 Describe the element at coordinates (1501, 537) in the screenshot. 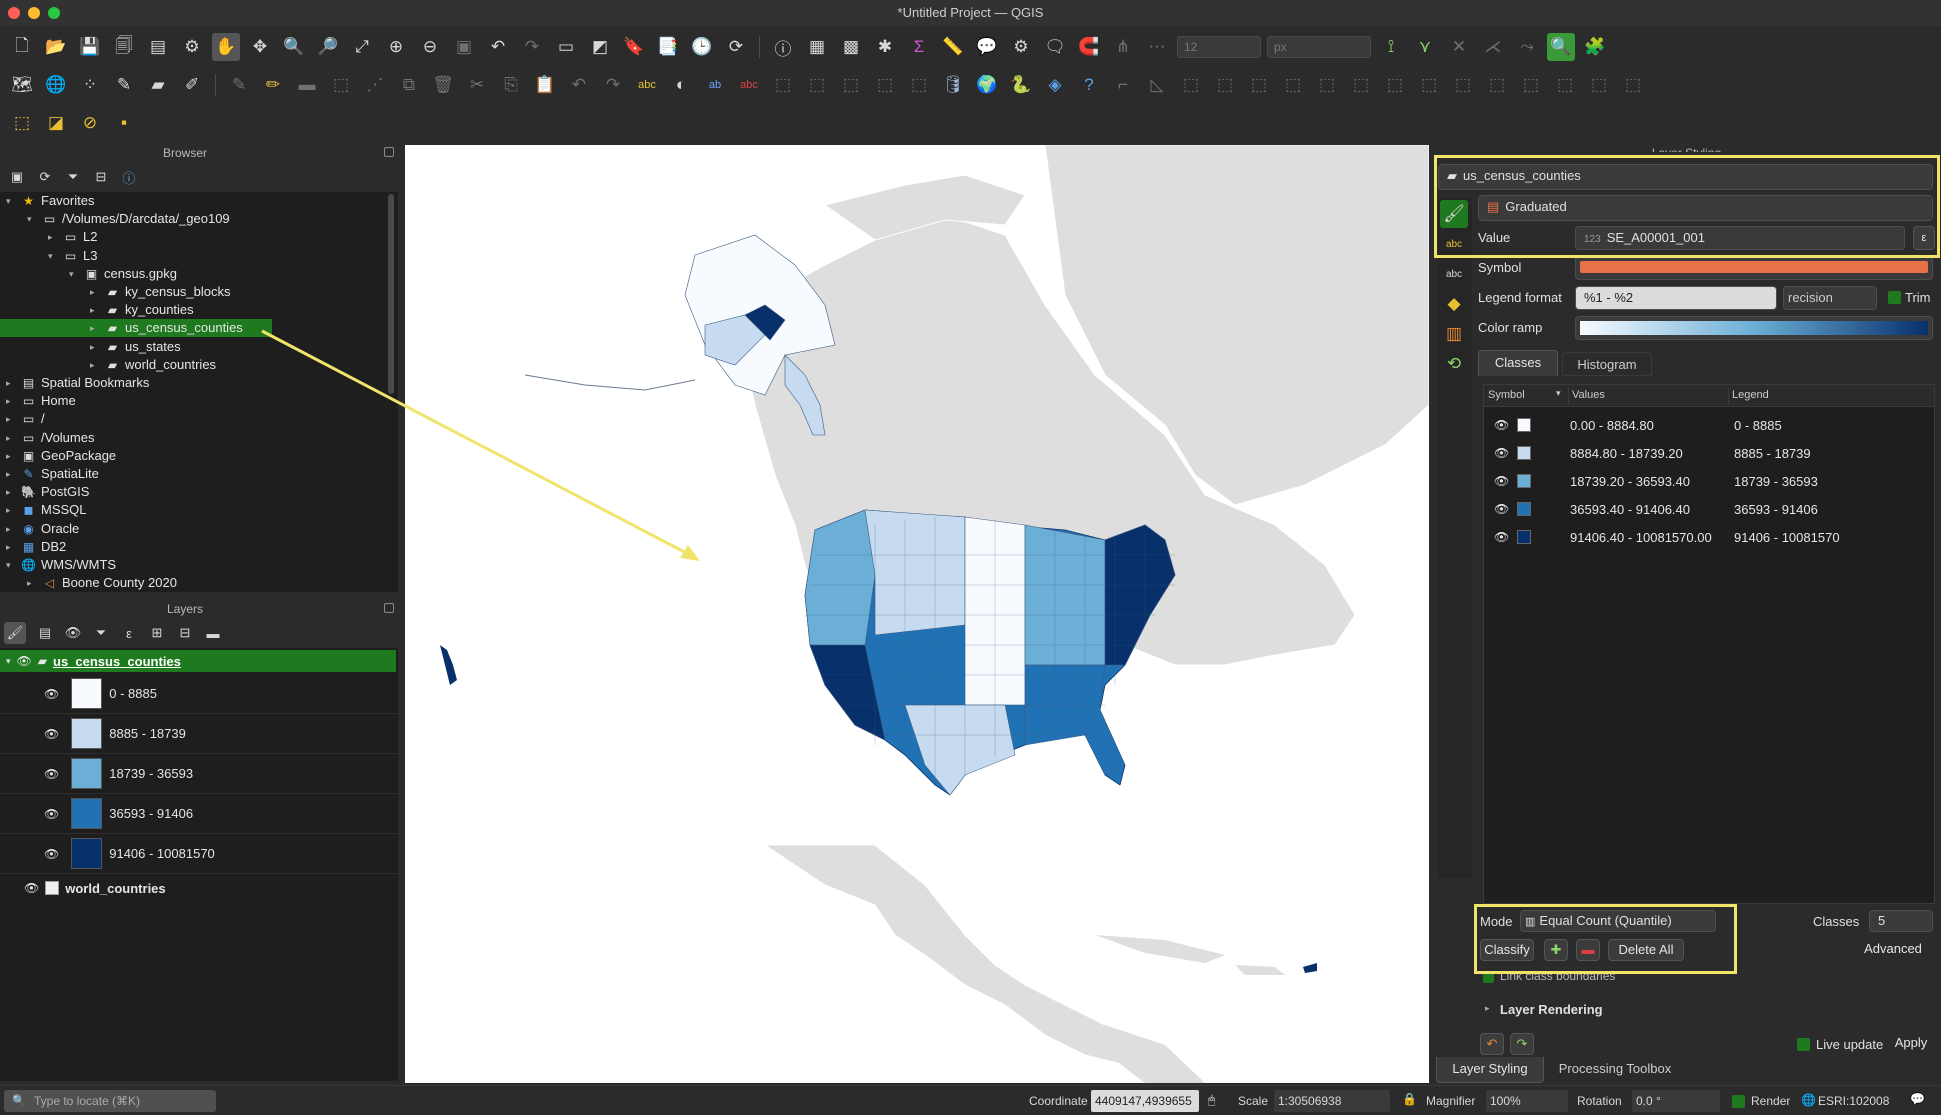

I see `class-visibility-icon: 👁` at that location.